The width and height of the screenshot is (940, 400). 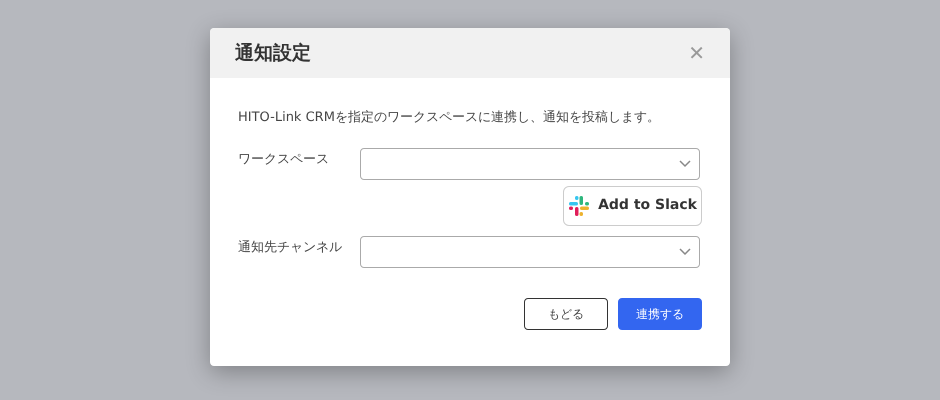 What do you see at coordinates (273, 53) in the screenshot?
I see `dialog-title: 通知設定` at bounding box center [273, 53].